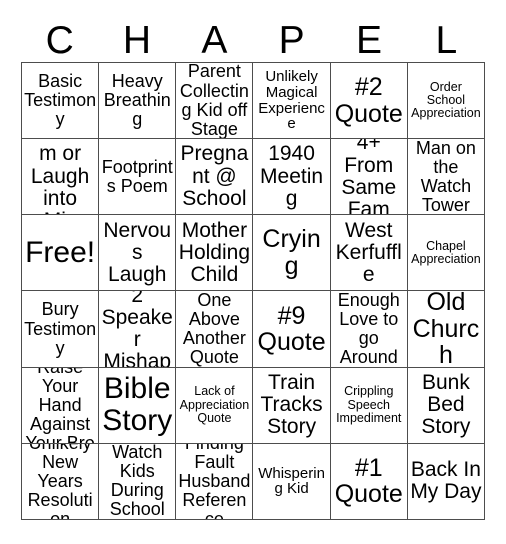 The width and height of the screenshot is (506, 544). I want to click on bingo-square-label: Free!, so click(60, 252).